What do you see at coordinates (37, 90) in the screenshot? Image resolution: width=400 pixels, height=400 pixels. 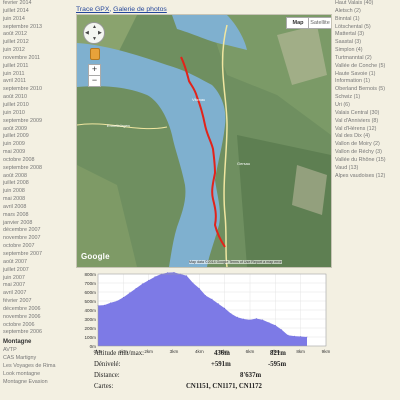 I see `archive-month-link: septembre 2010` at bounding box center [37, 90].